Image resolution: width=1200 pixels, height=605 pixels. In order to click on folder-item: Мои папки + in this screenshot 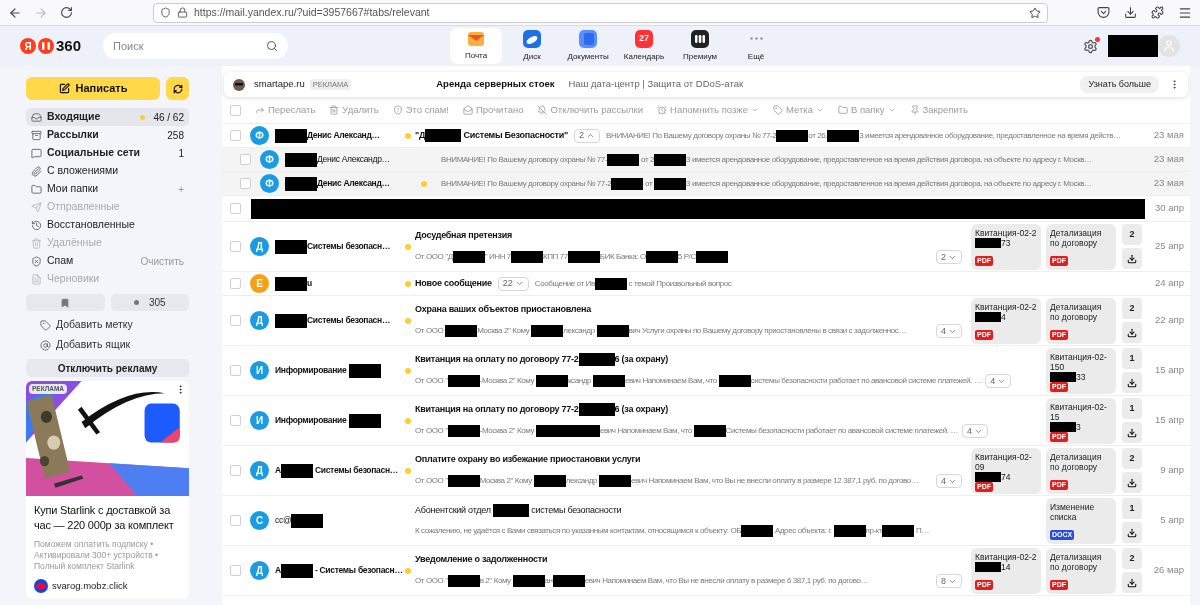, I will do `click(107, 189)`.